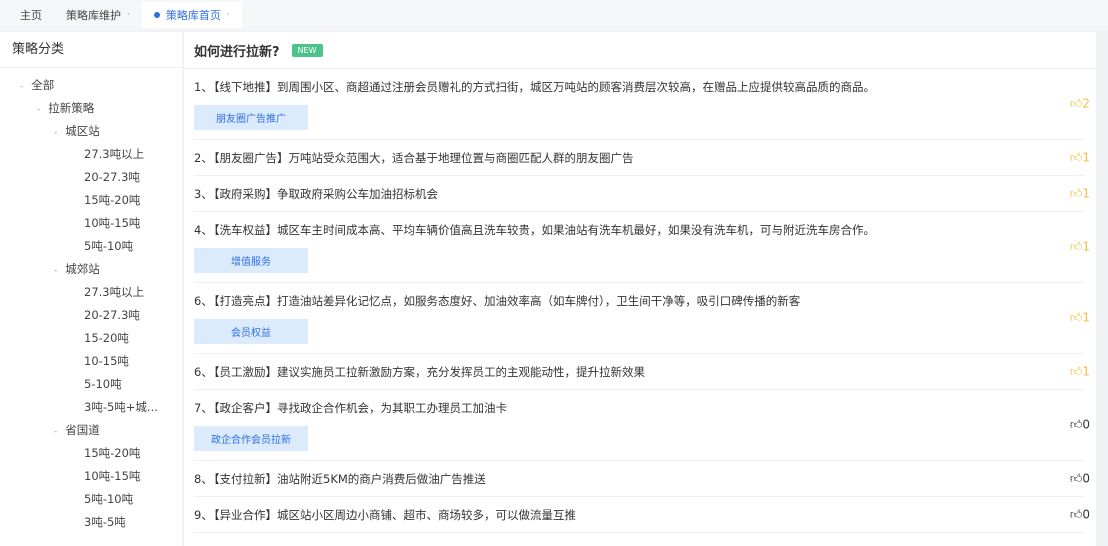 This screenshot has width=1108, height=546. Describe the element at coordinates (82, 430) in the screenshot. I see `tree-node-label: 省国道` at that location.